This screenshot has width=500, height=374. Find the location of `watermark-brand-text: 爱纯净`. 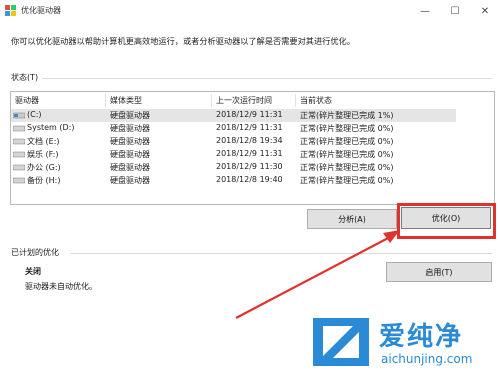

watermark-brand-text: 爱纯净 is located at coordinates (421, 337).